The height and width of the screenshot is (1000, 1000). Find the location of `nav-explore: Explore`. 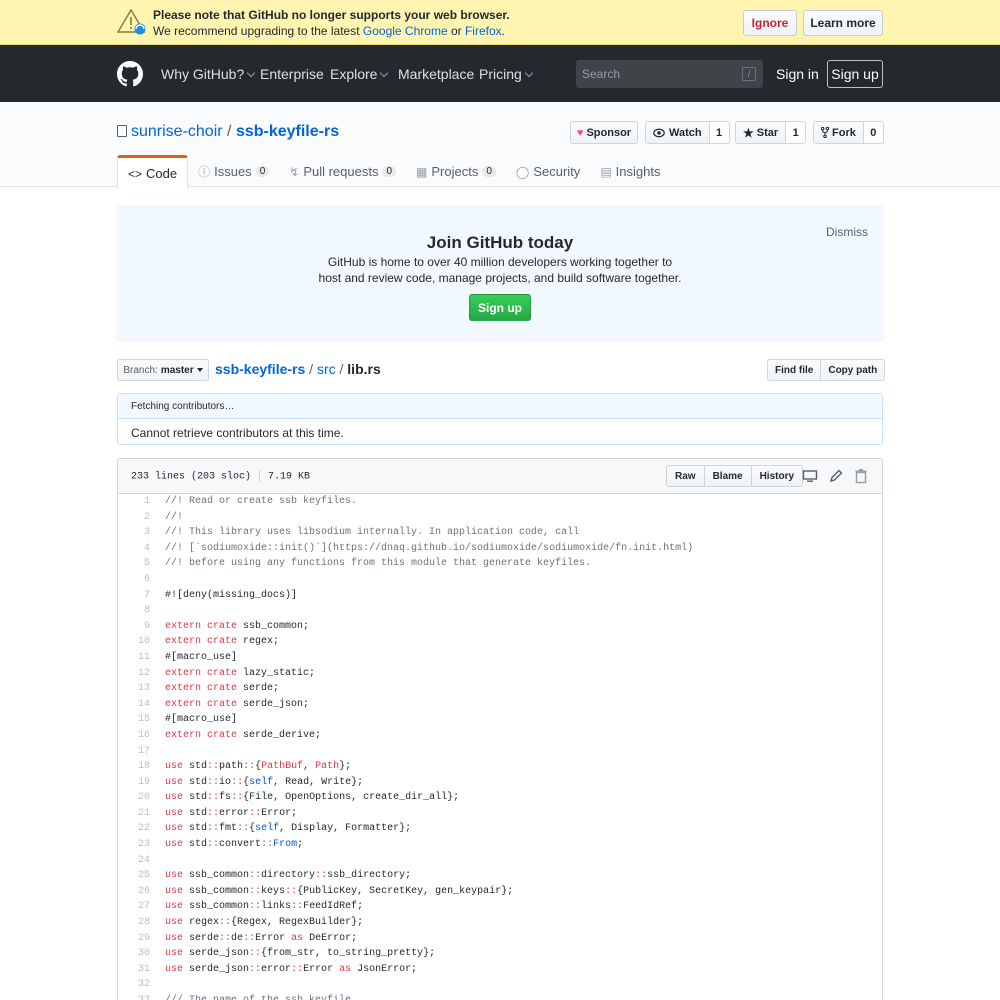

nav-explore: Explore is located at coordinates (359, 74).